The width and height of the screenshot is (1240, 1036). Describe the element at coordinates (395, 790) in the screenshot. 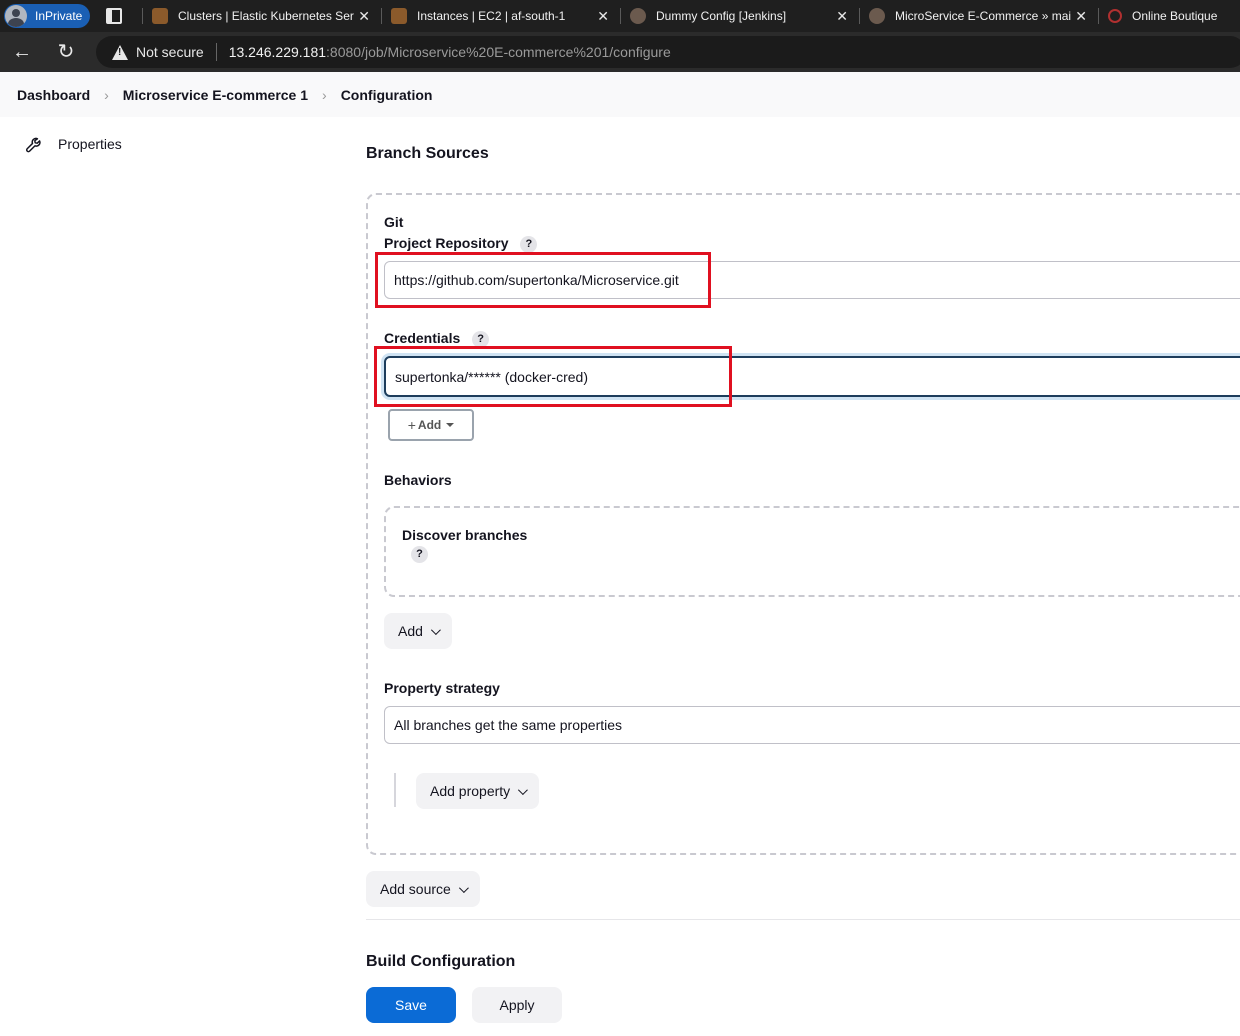

I see `nesting-indicator-line` at that location.